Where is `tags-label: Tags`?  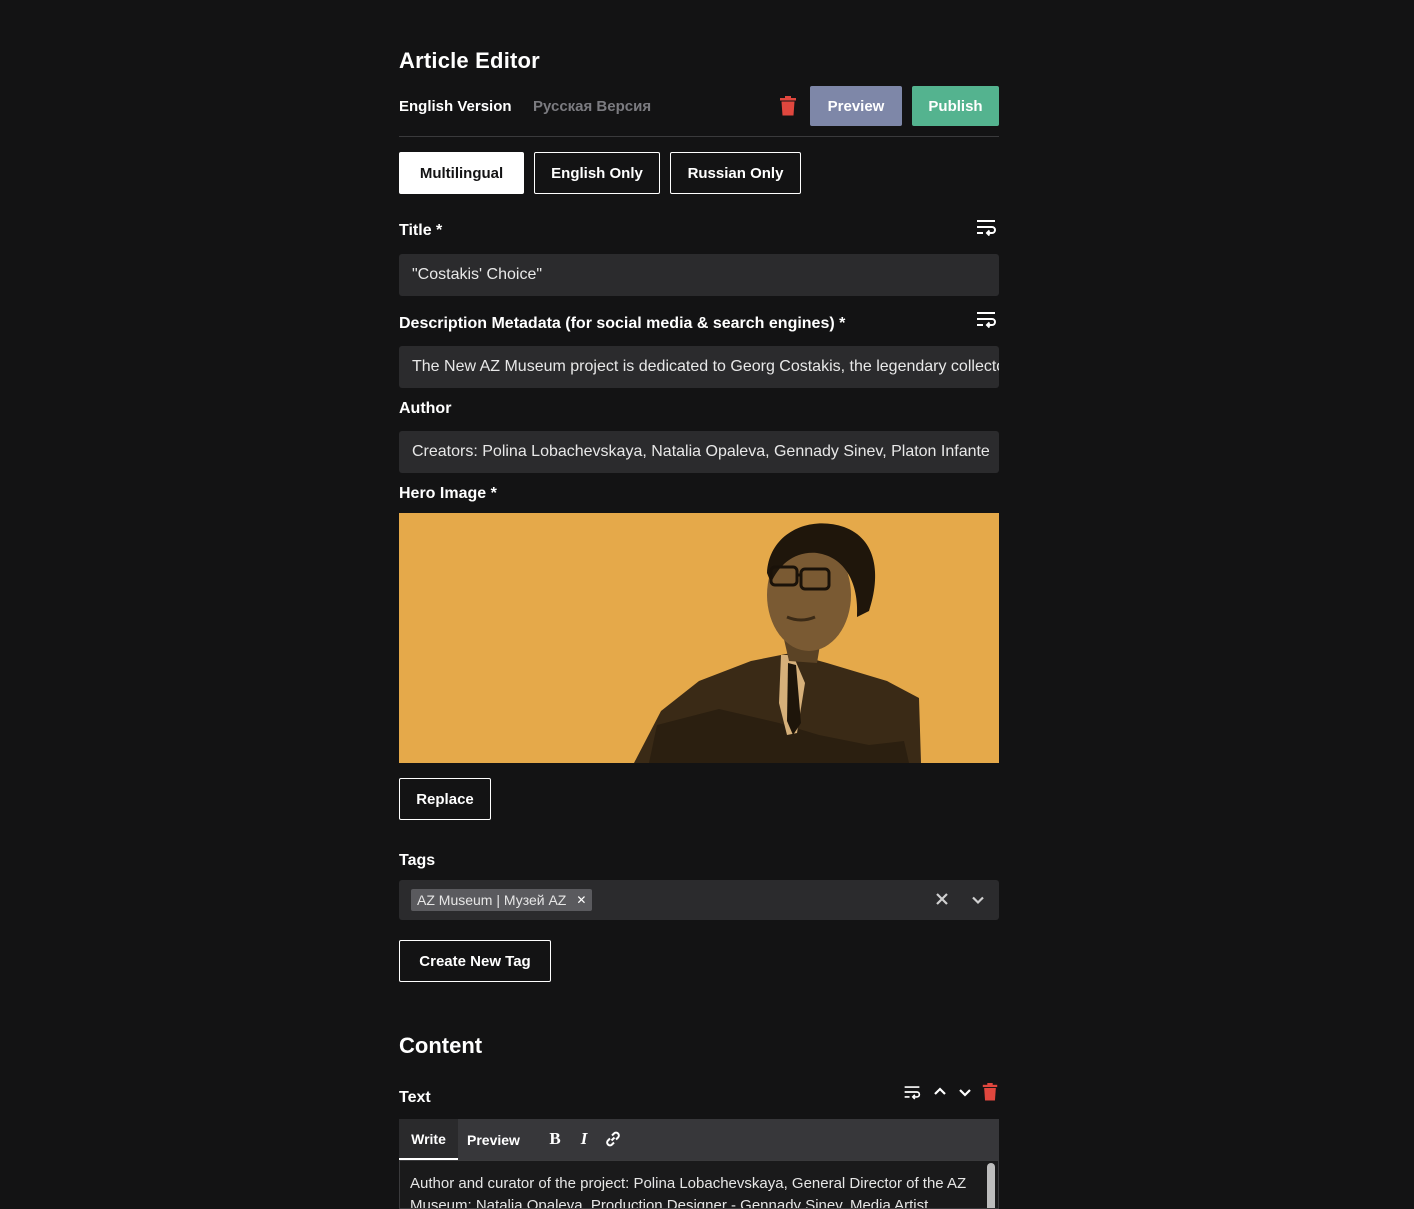
tags-label: Tags is located at coordinates (417, 860).